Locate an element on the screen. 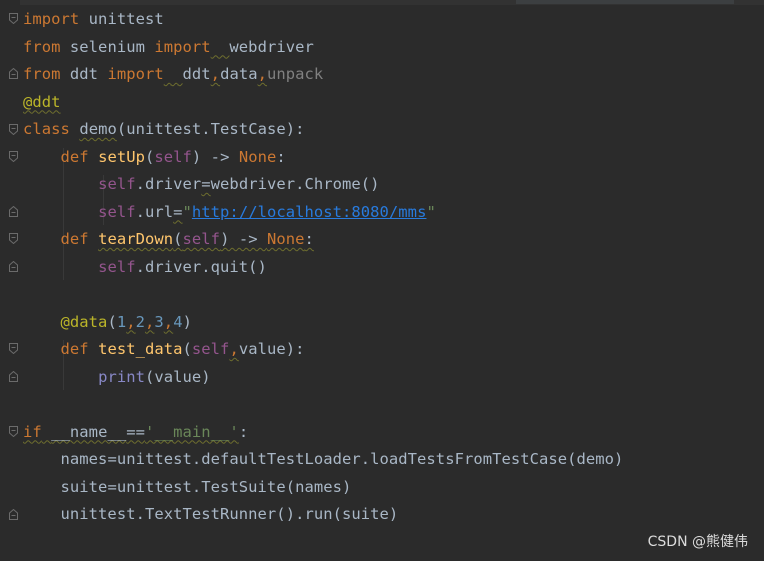 The height and width of the screenshot is (561, 764). code-line: class demo(unittest.TestCase): is located at coordinates (323, 130).